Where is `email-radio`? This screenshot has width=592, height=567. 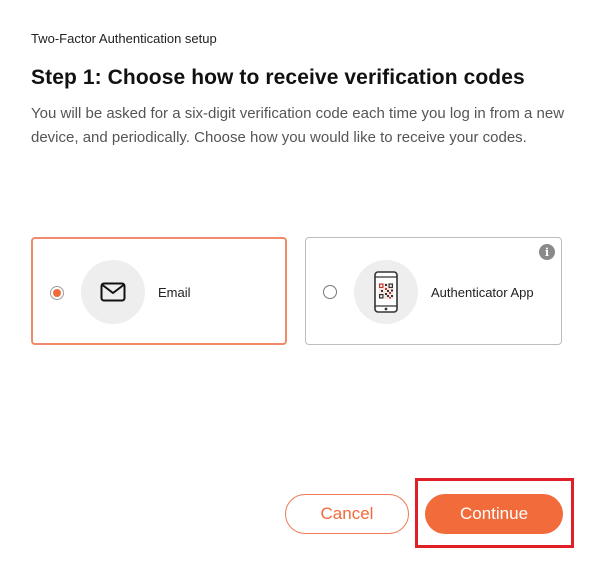
email-radio is located at coordinates (57, 293).